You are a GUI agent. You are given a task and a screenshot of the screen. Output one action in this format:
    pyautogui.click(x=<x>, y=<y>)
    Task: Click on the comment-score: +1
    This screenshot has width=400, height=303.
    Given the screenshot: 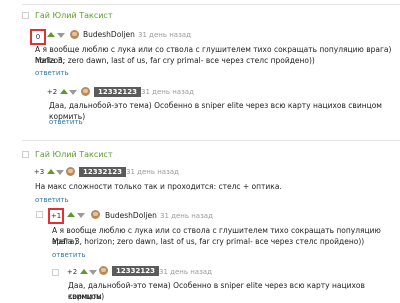 What is the action you would take?
    pyautogui.click(x=56, y=216)
    